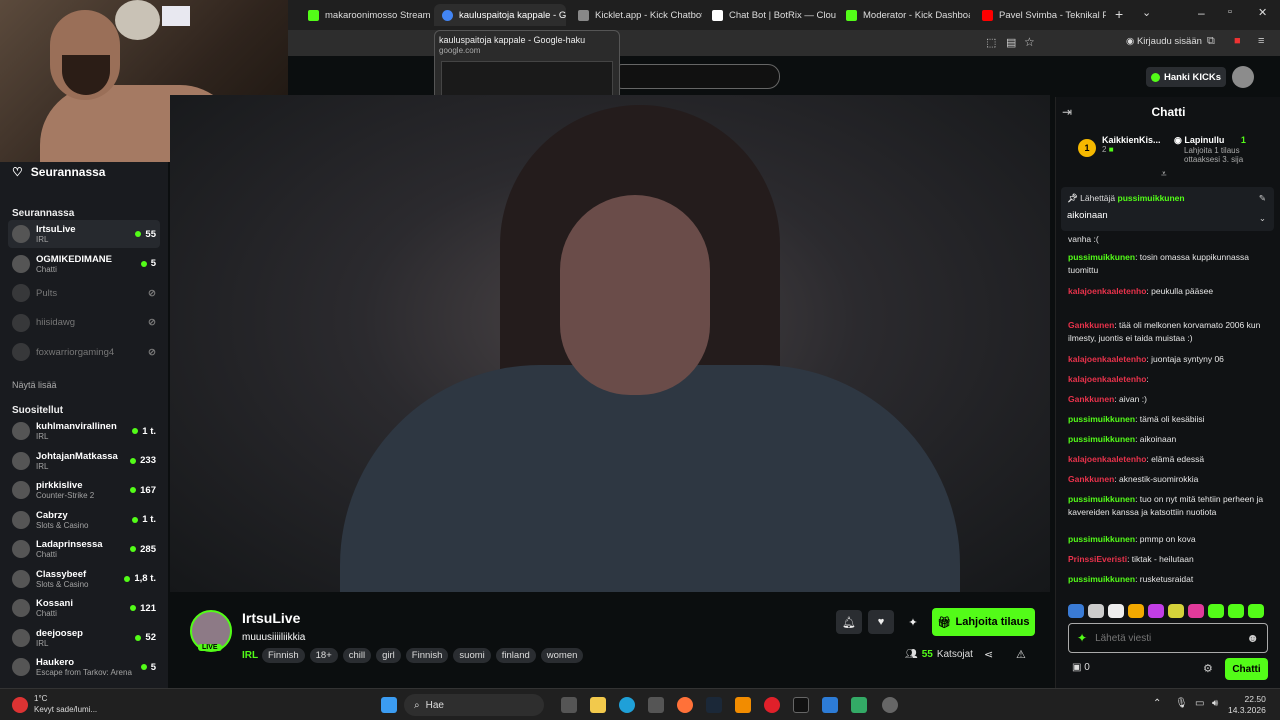 The width and height of the screenshot is (1280, 720). What do you see at coordinates (1181, 703) in the screenshot?
I see `microphone-icon: 🎙︎` at bounding box center [1181, 703].